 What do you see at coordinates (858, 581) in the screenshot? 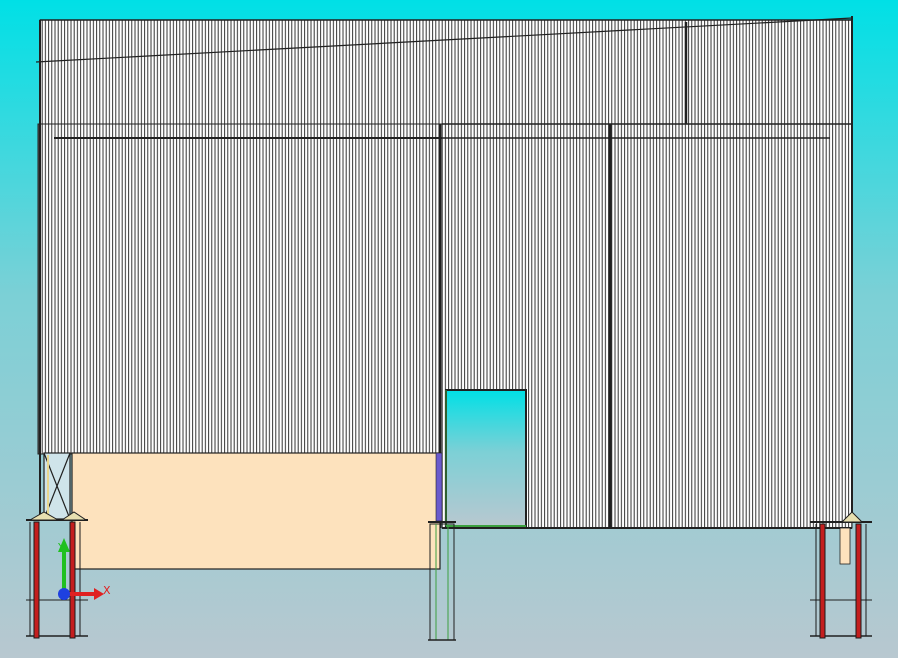
I see `column-right-b` at bounding box center [858, 581].